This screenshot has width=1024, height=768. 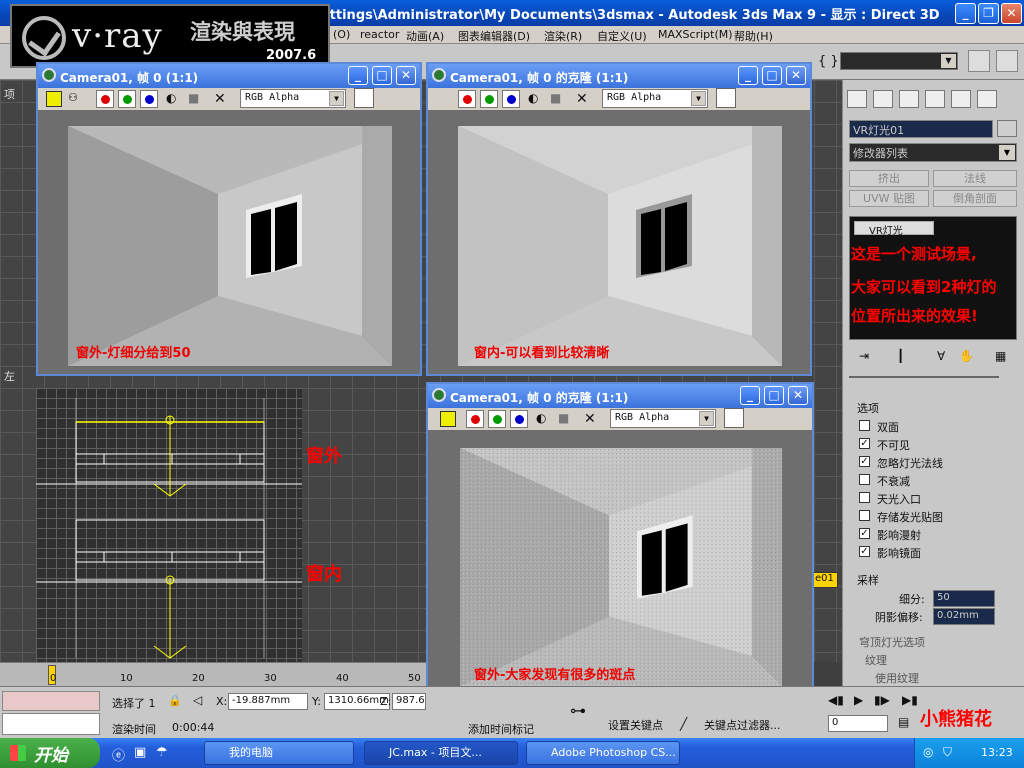 What do you see at coordinates (864, 551) in the screenshot?
I see `option-checkbox-7: ✓` at bounding box center [864, 551].